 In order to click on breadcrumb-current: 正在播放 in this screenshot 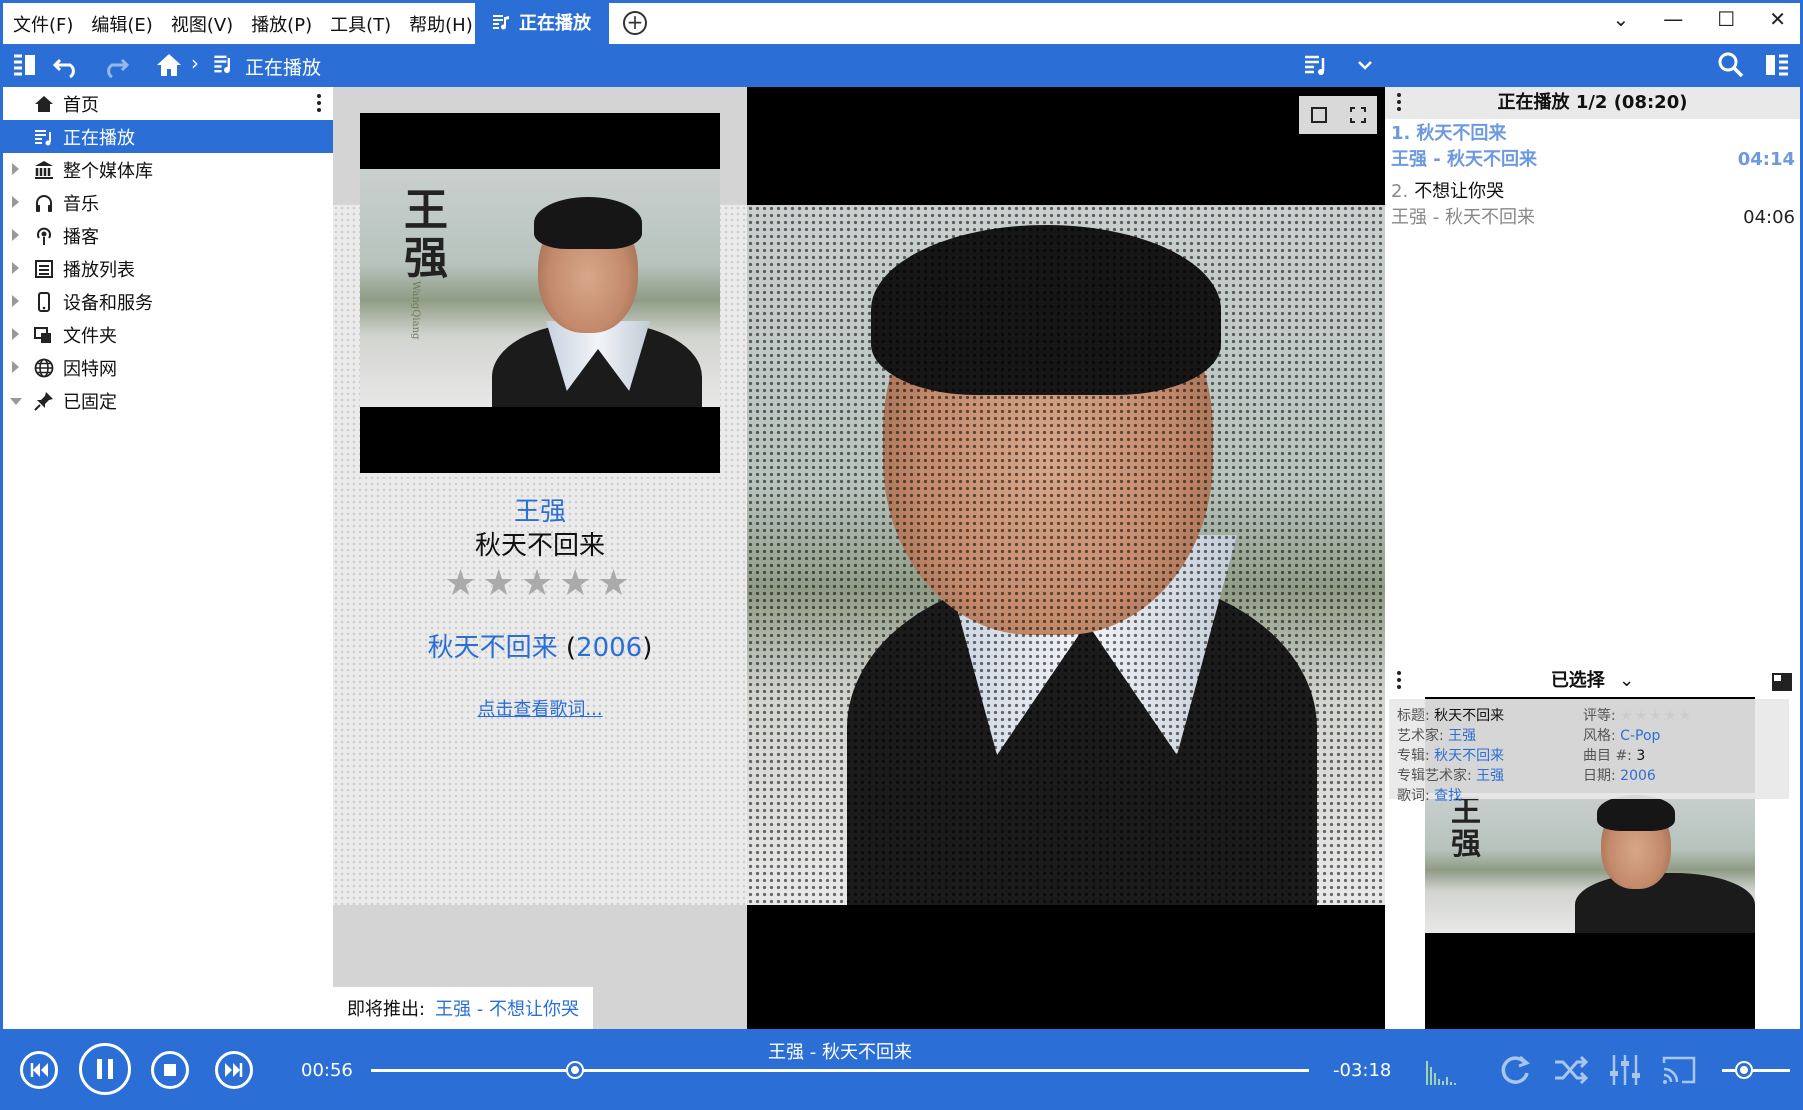, I will do `click(283, 66)`.